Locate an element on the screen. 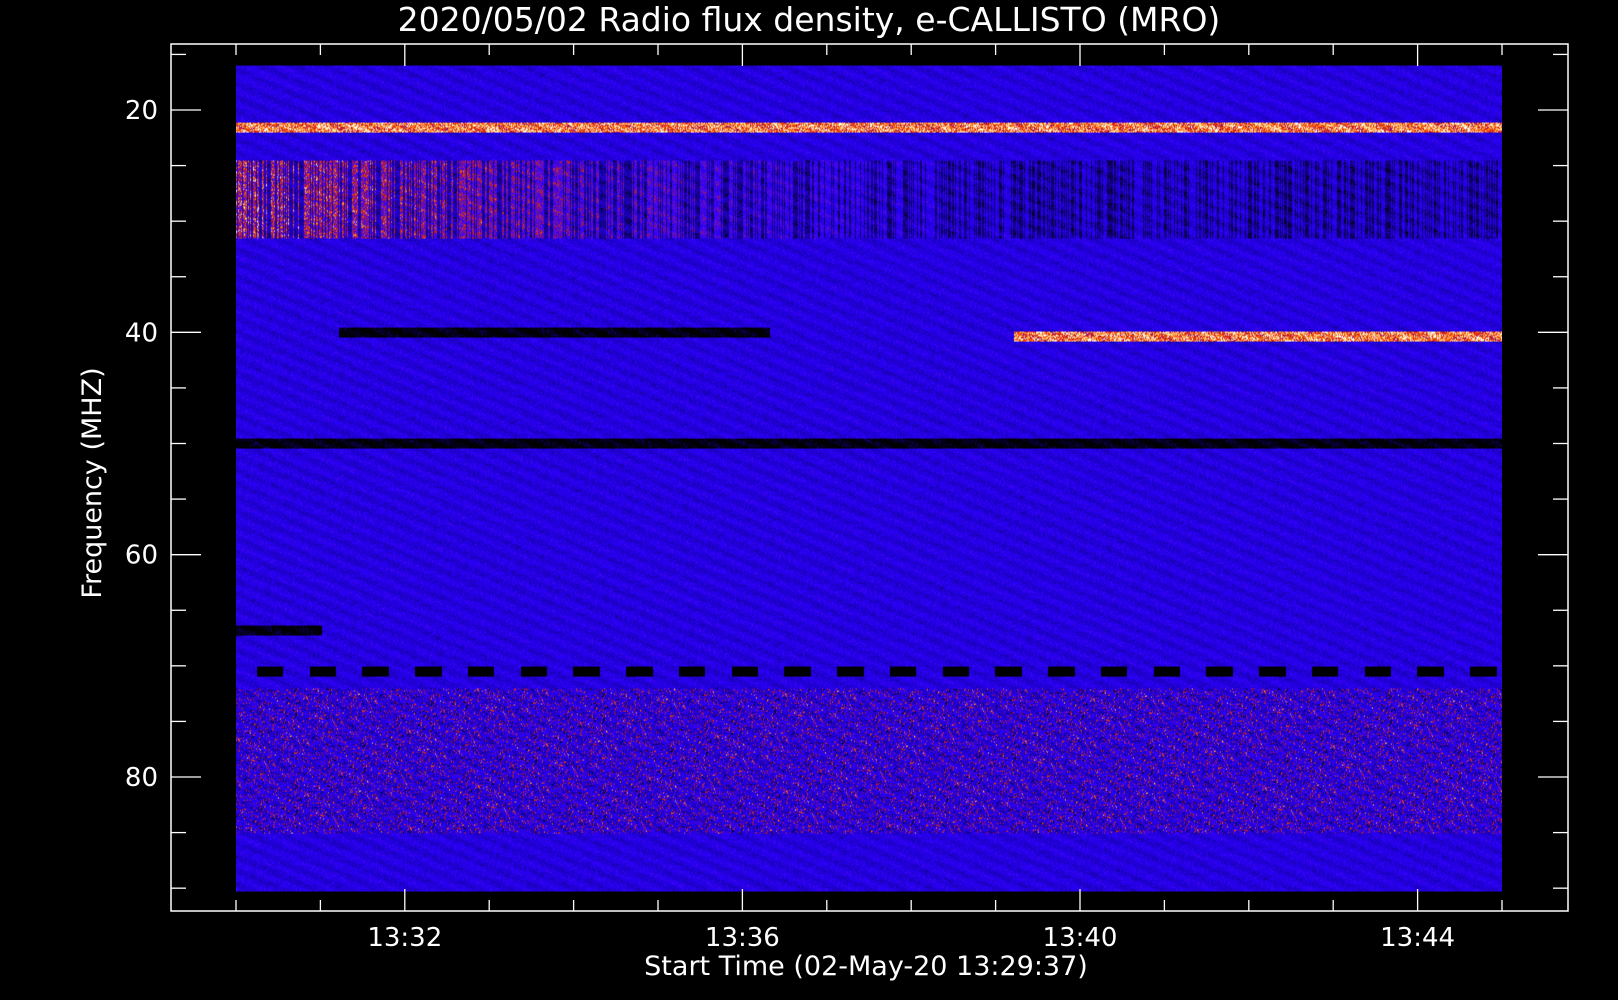  y-tick-label: 60 is located at coordinates (141, 556).